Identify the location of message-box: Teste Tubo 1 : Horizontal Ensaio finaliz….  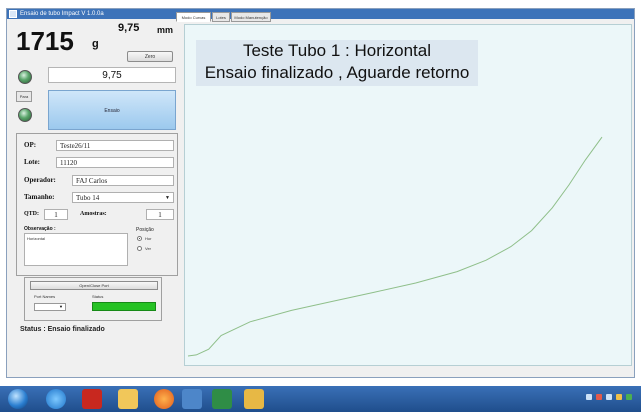
(337, 63).